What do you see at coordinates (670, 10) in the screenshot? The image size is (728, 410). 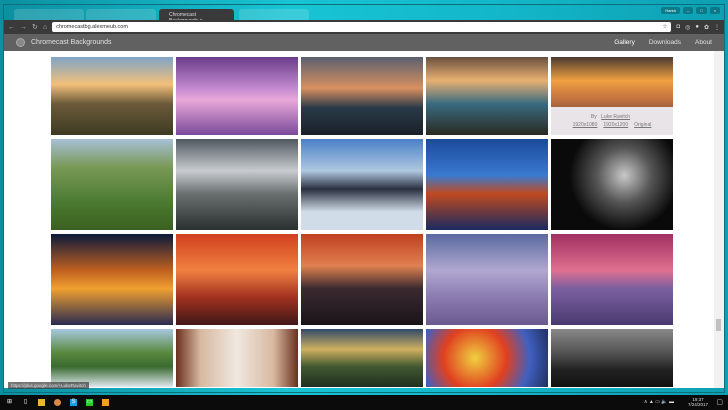 I see `user-button: Harsh` at bounding box center [670, 10].